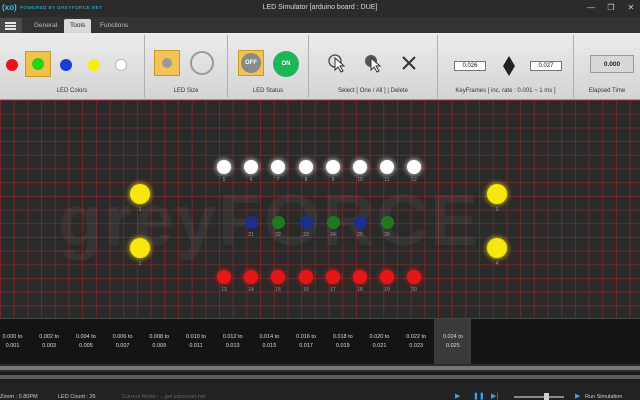  What do you see at coordinates (49, 337) in the screenshot?
I see `keyframe-start: 0.002 to` at bounding box center [49, 337].